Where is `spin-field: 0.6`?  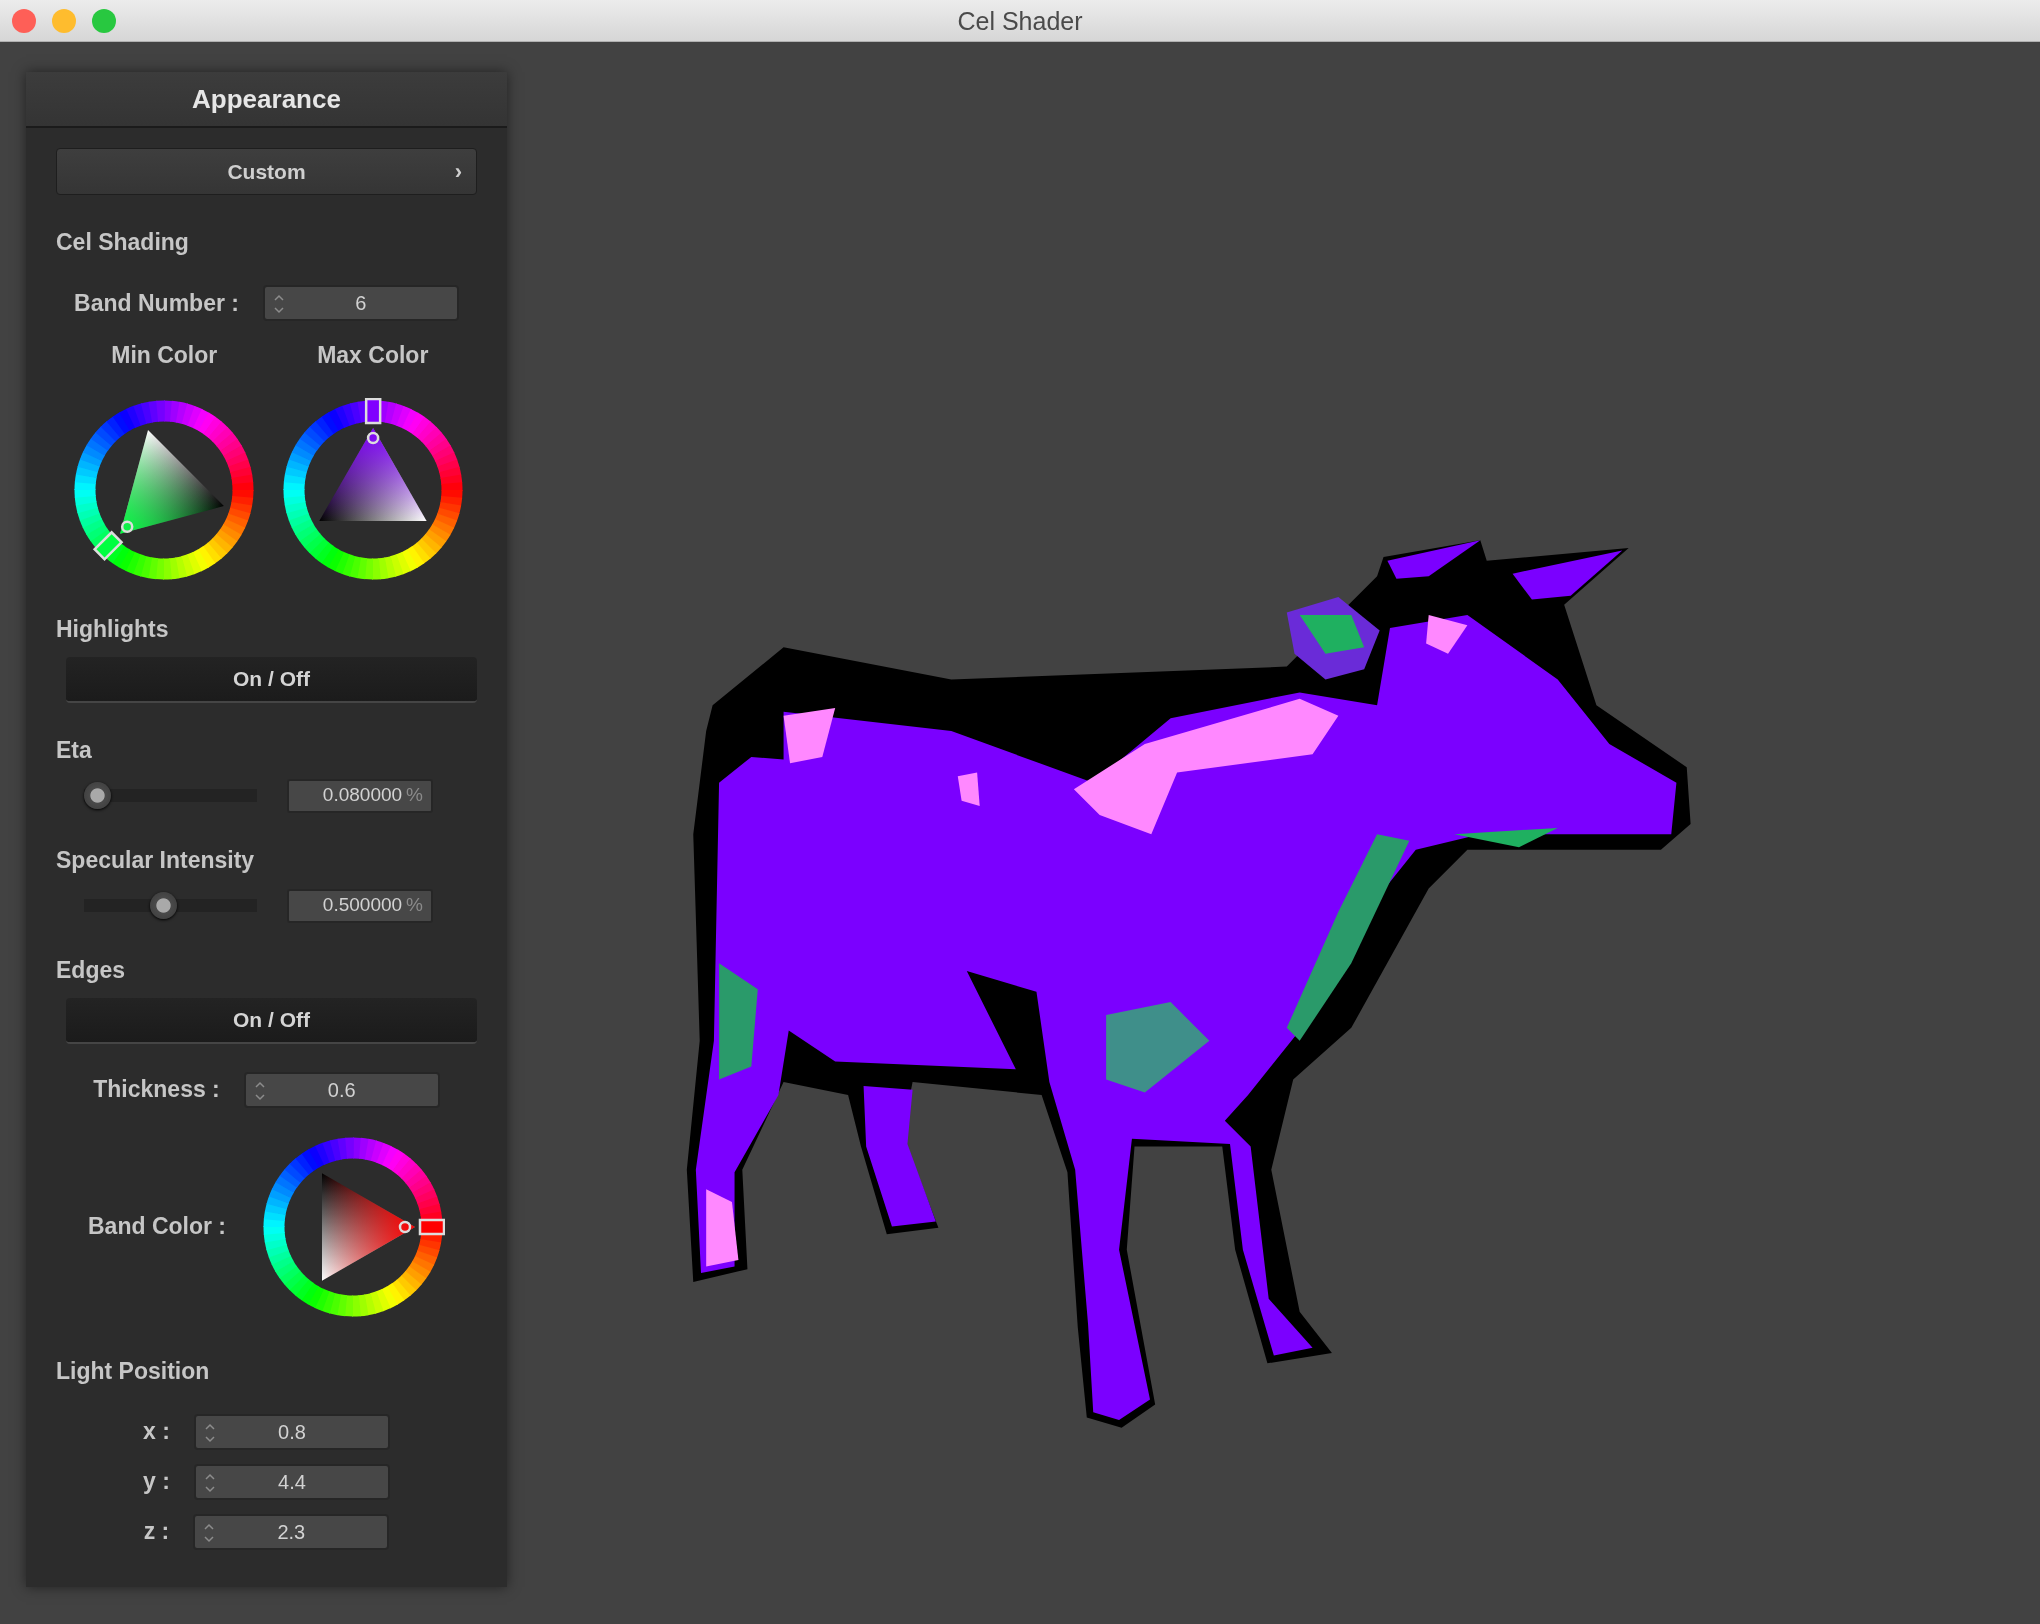
spin-field: 0.6 is located at coordinates (341, 1089).